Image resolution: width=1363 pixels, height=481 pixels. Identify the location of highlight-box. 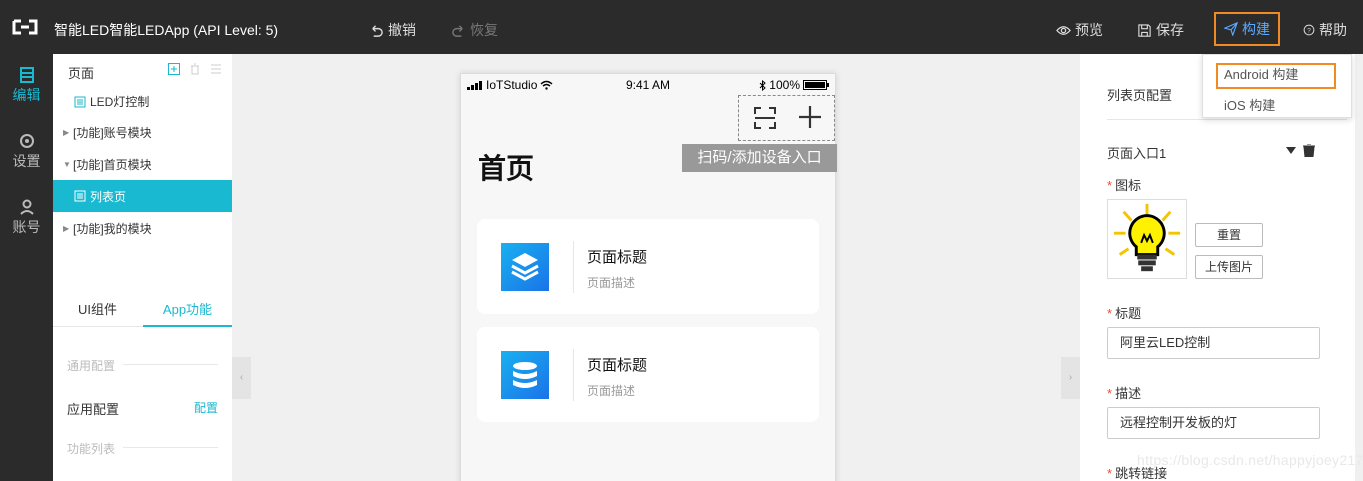
(1276, 76).